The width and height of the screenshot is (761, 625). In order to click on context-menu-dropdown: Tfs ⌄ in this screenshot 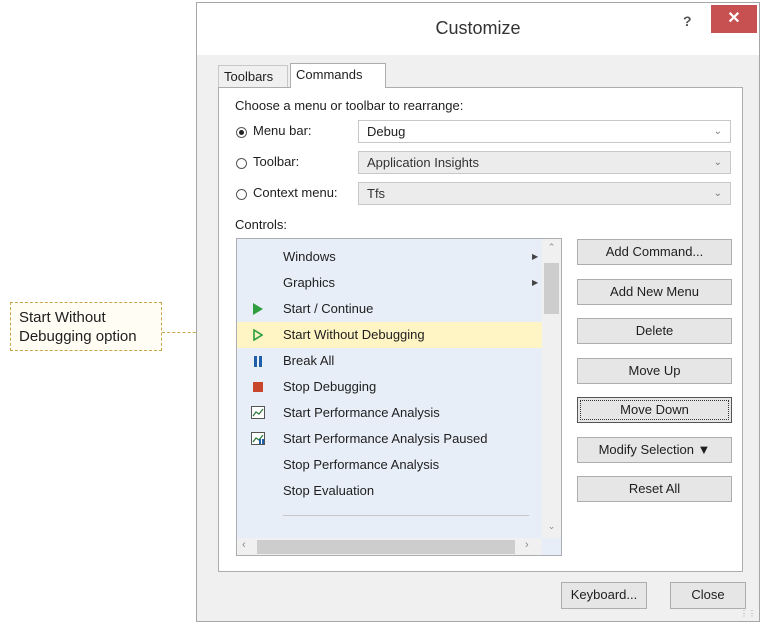, I will do `click(544, 193)`.